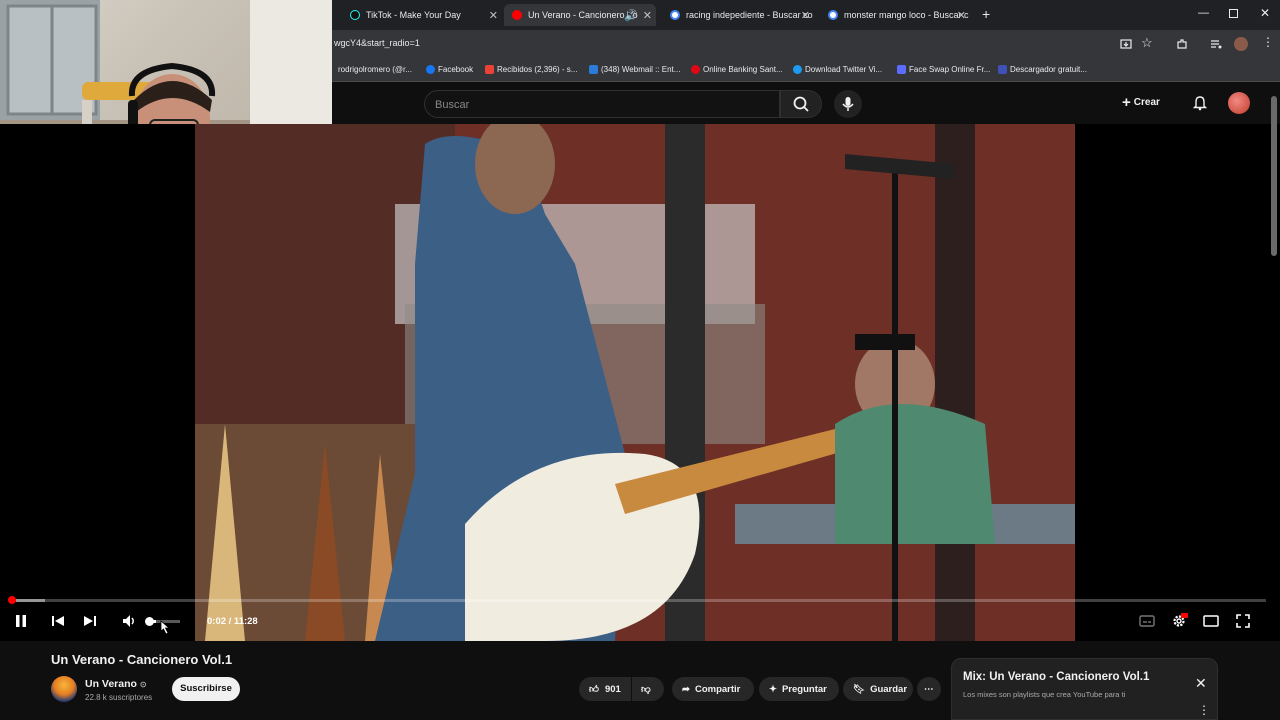  What do you see at coordinates (593, 69) in the screenshot?
I see `webmail-icon` at bounding box center [593, 69].